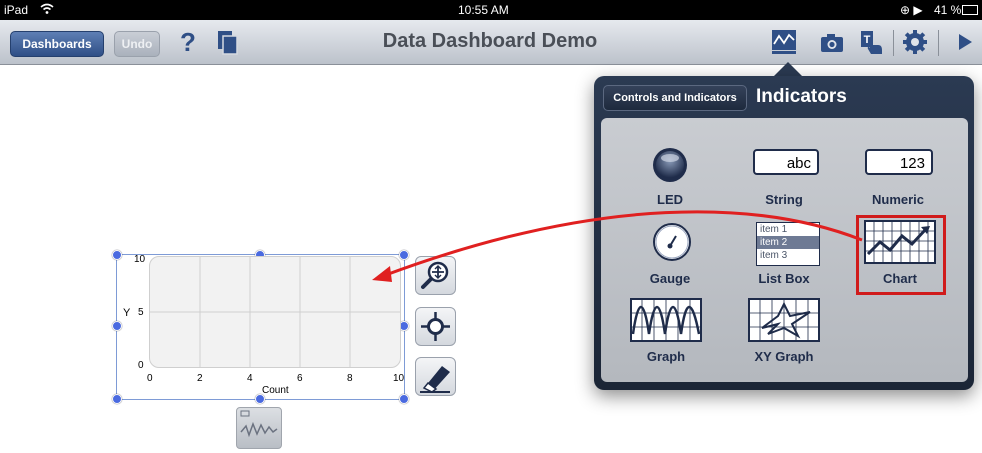 Image resolution: width=982 pixels, height=453 pixels. Describe the element at coordinates (617, 246) in the screenshot. I see `drag-arrow` at that location.